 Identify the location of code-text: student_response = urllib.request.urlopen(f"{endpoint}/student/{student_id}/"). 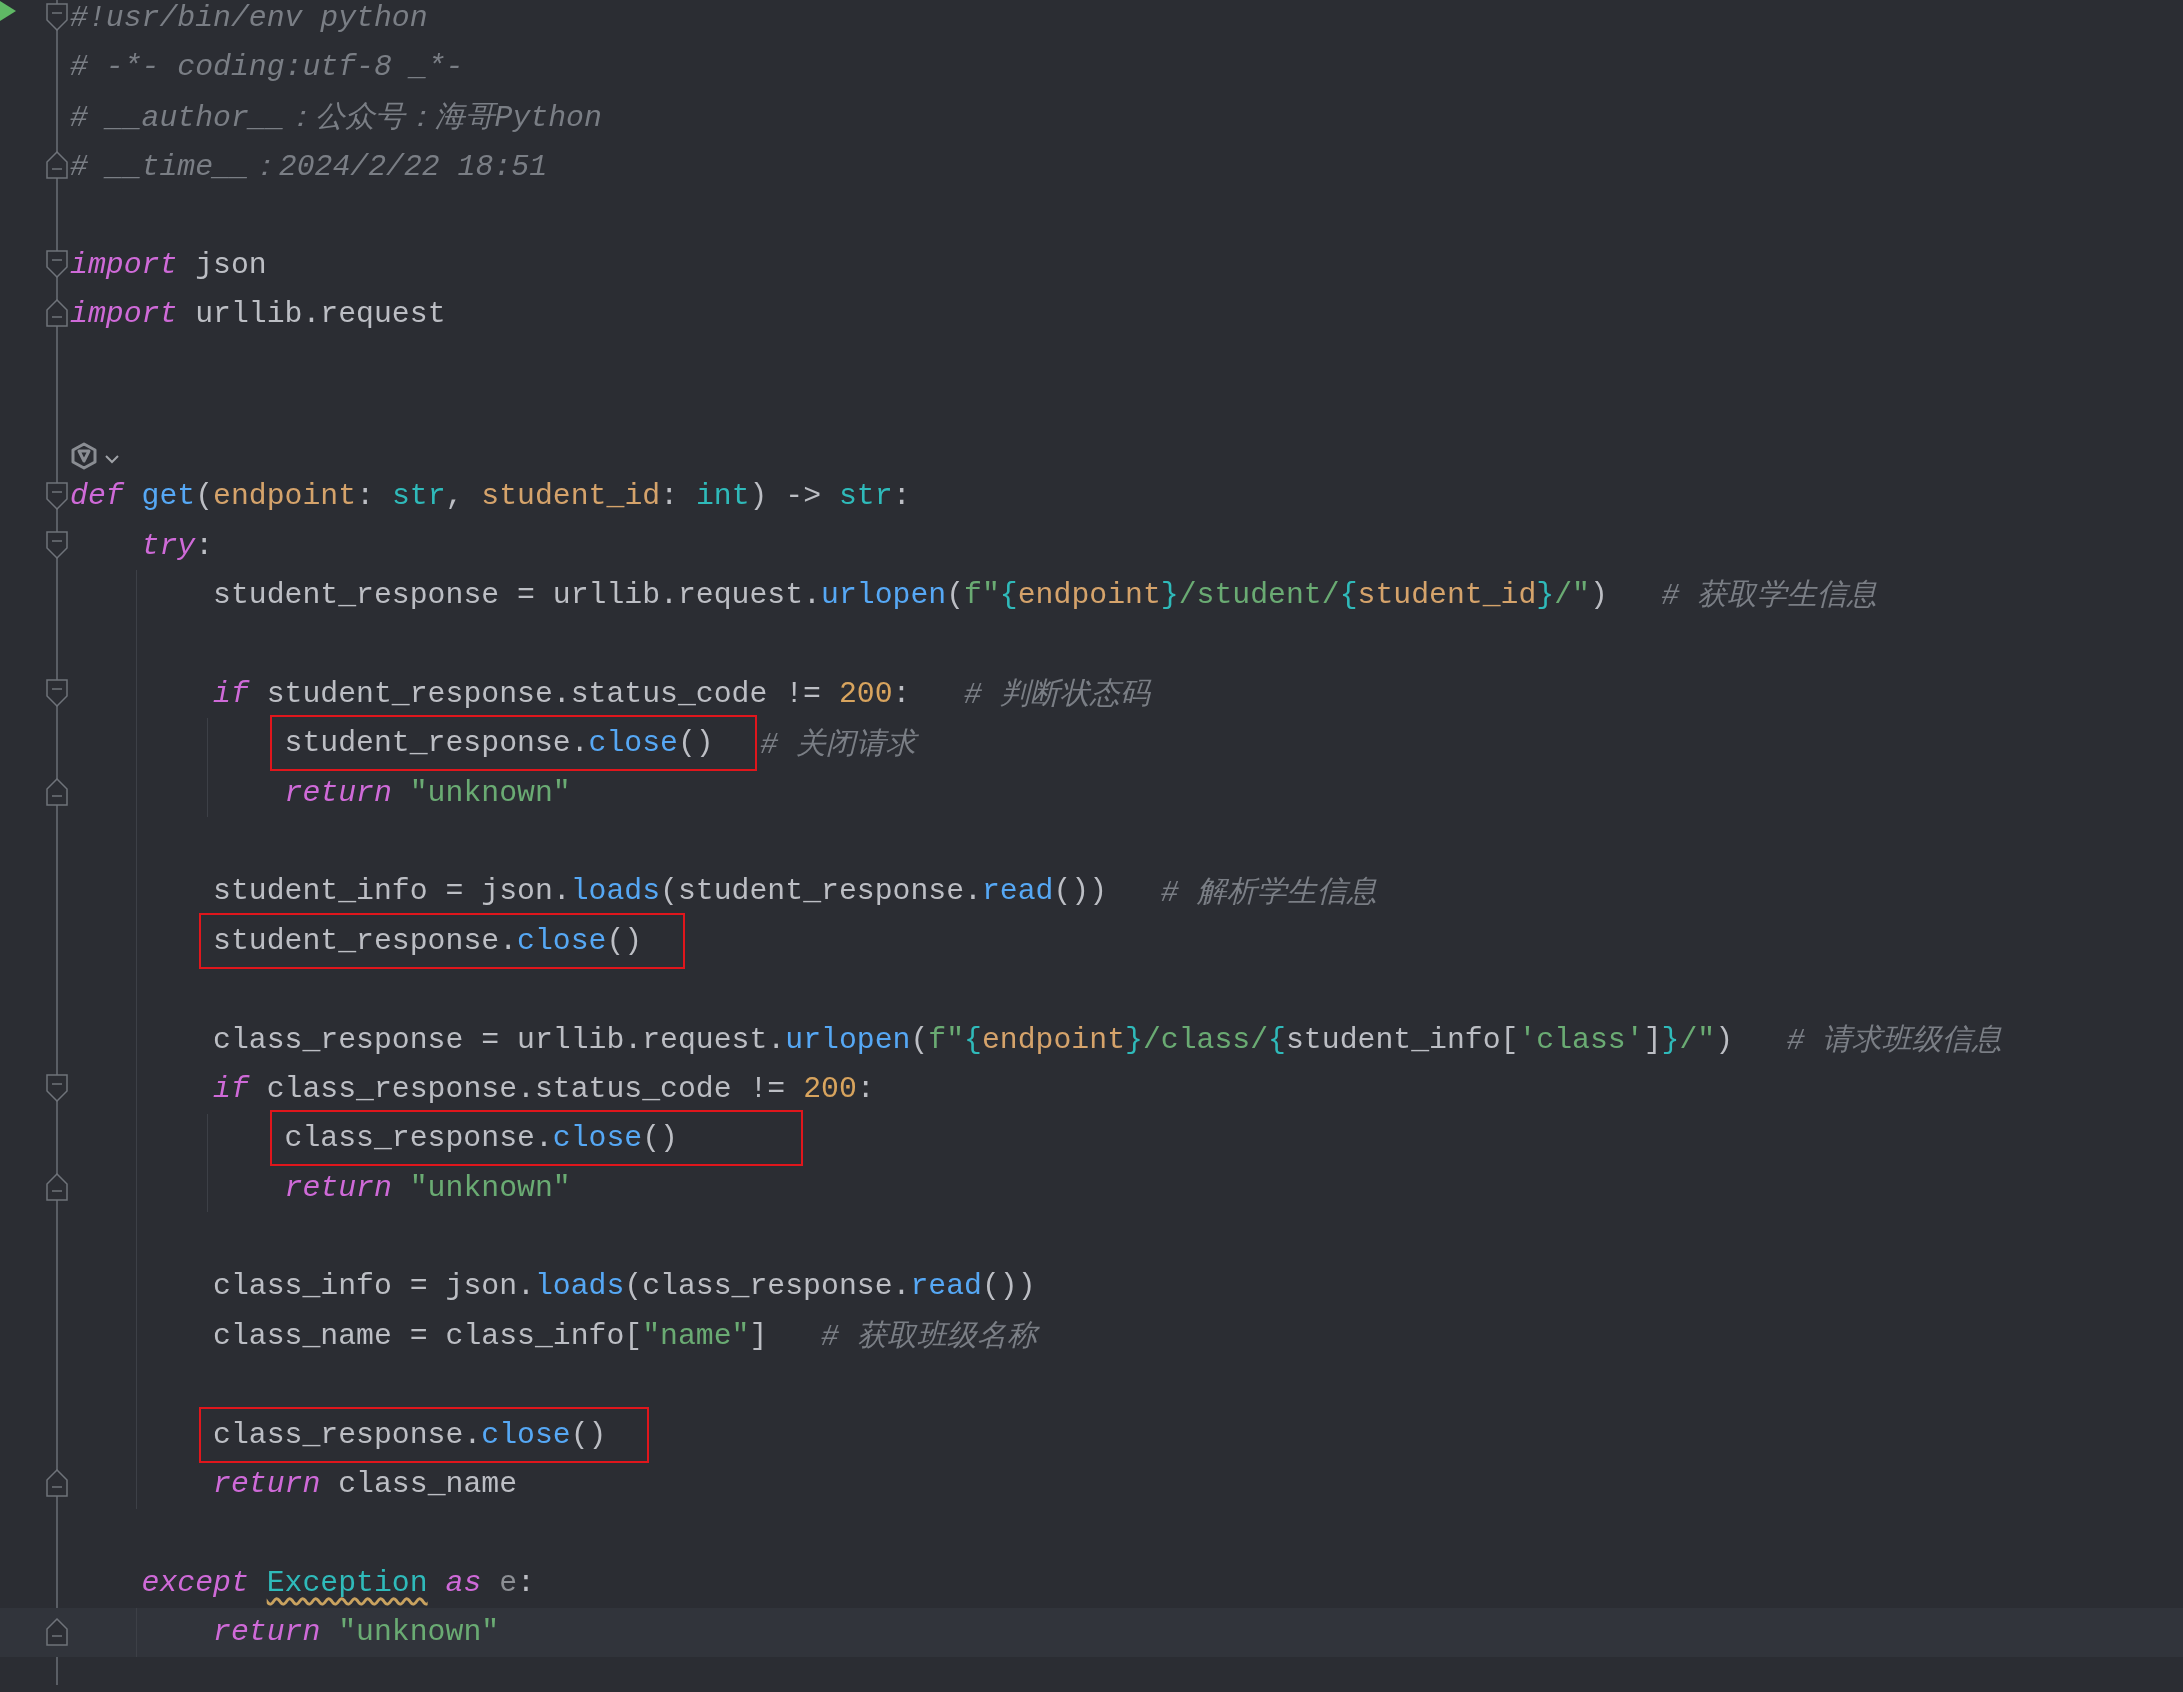
(910, 595).